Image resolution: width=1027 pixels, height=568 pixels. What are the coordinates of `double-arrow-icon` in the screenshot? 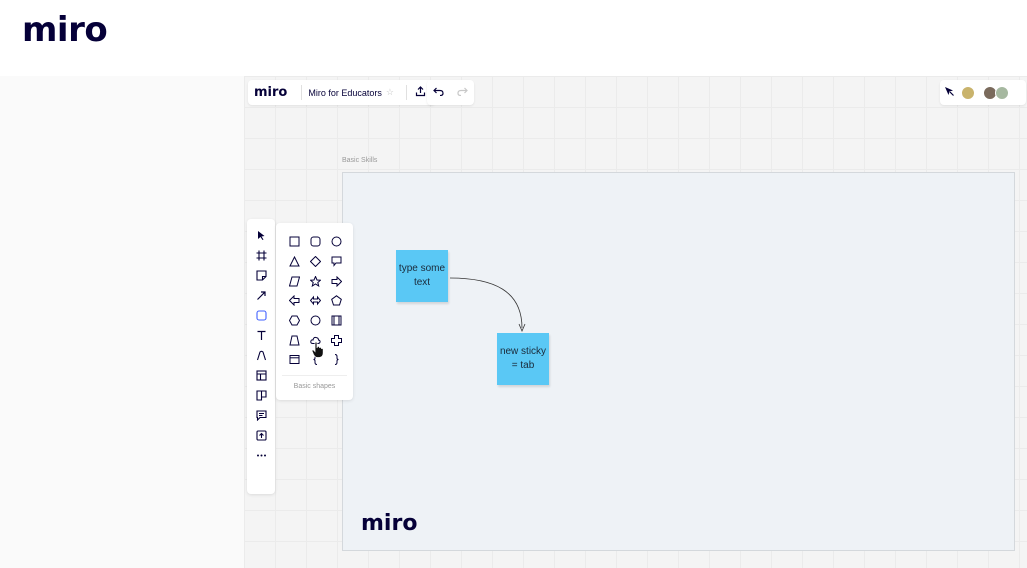 It's located at (315, 301).